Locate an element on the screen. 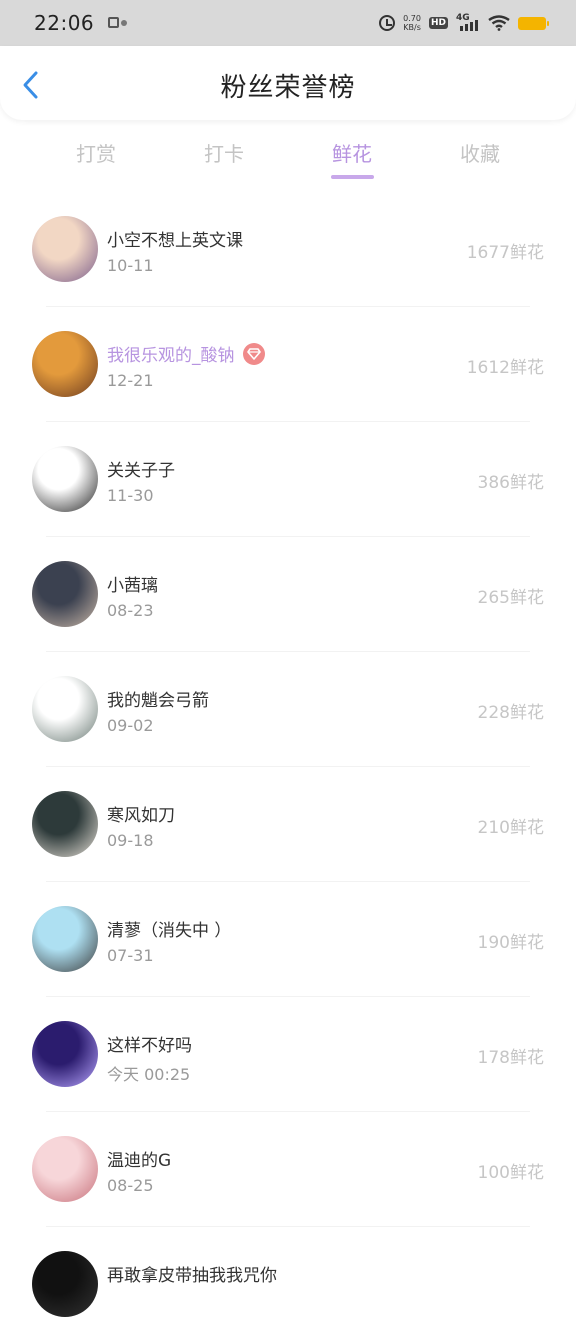 The height and width of the screenshot is (1342, 576). notification-icon is located at coordinates (118, 23).